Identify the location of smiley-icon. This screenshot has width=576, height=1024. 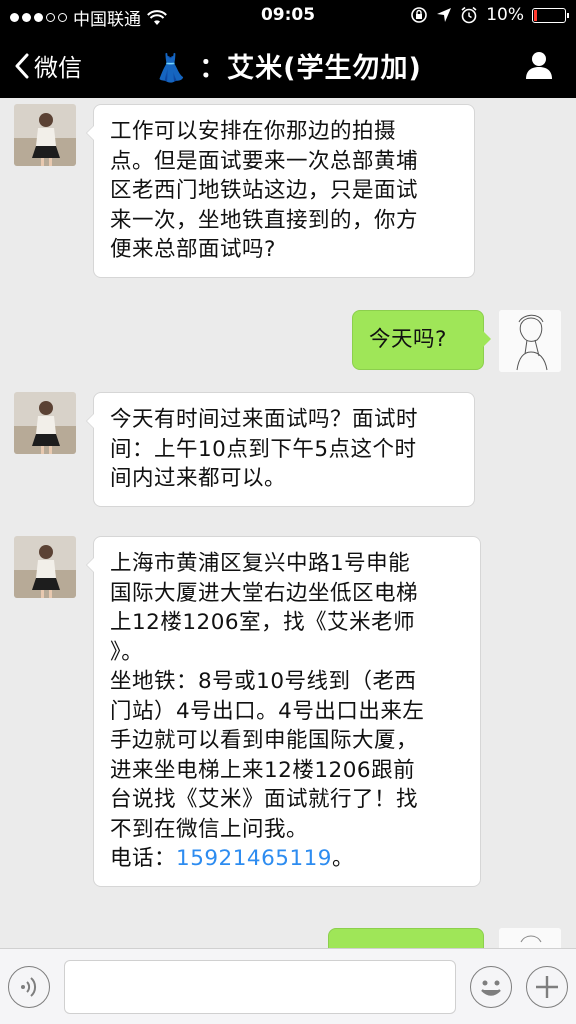
(491, 988).